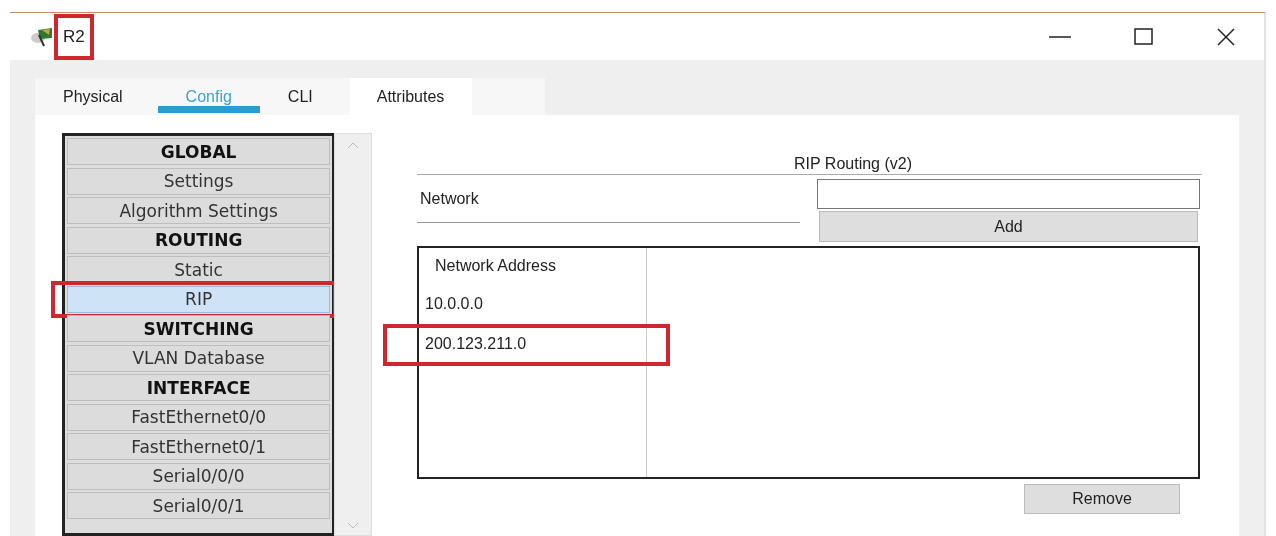 Image resolution: width=1276 pixels, height=536 pixels. Describe the element at coordinates (199, 476) in the screenshot. I see `sidebar-item: Serial0/0/0` at that location.